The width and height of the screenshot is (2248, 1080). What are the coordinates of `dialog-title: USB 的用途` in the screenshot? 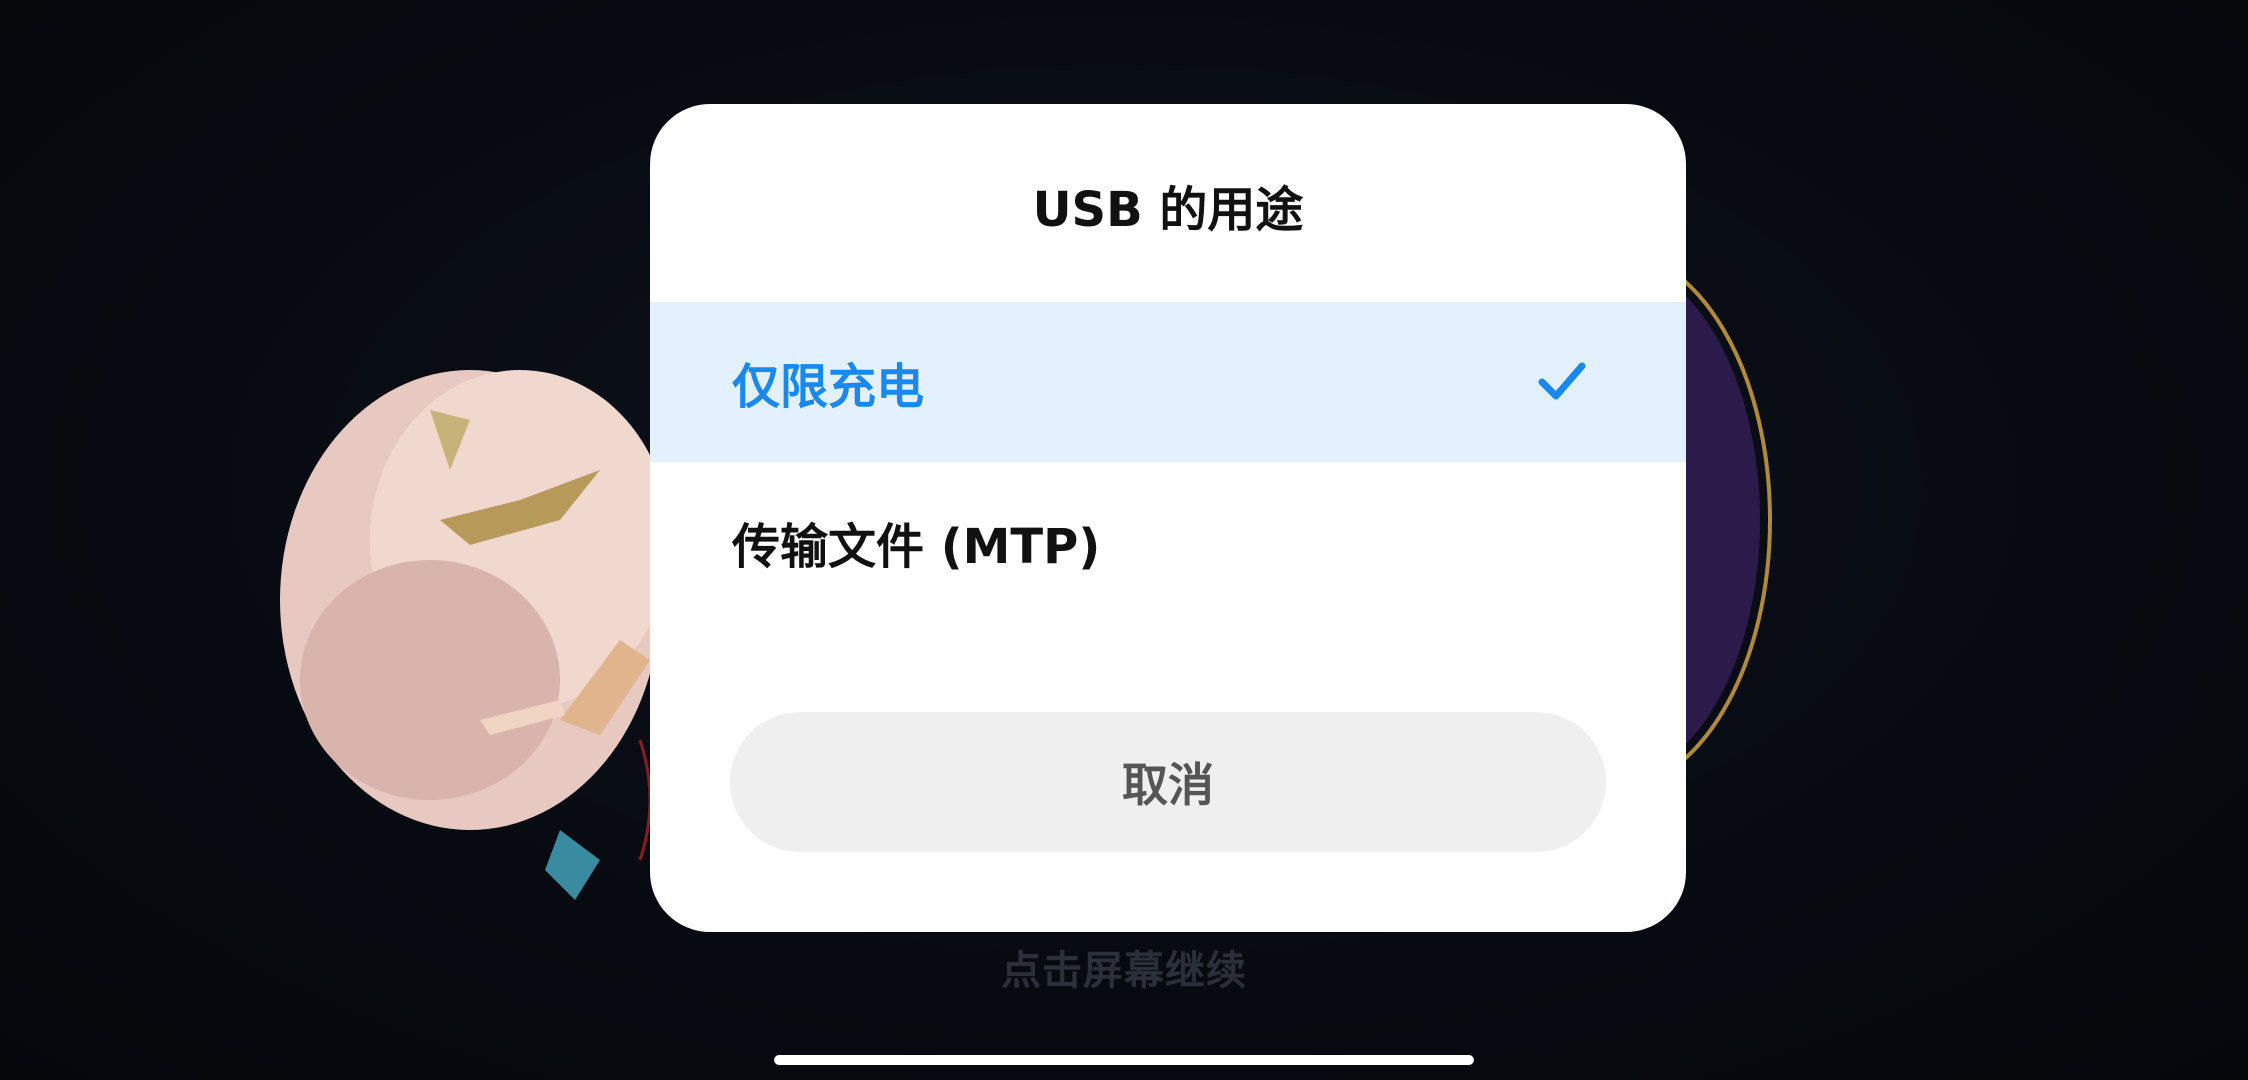 It's located at (1168, 210).